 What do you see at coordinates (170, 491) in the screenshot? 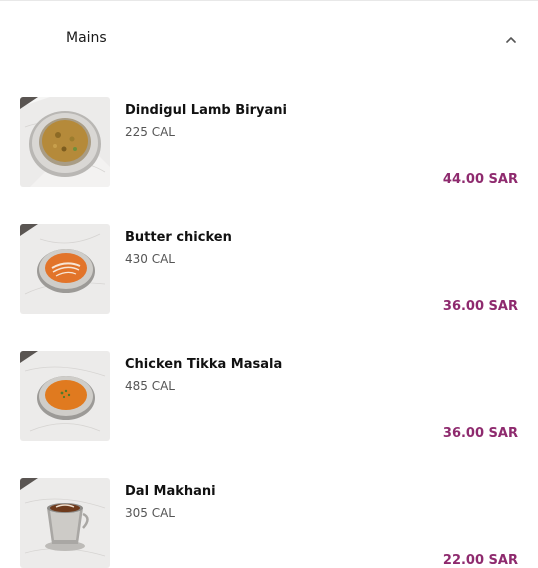
I see `item-name: Dal Makhani` at bounding box center [170, 491].